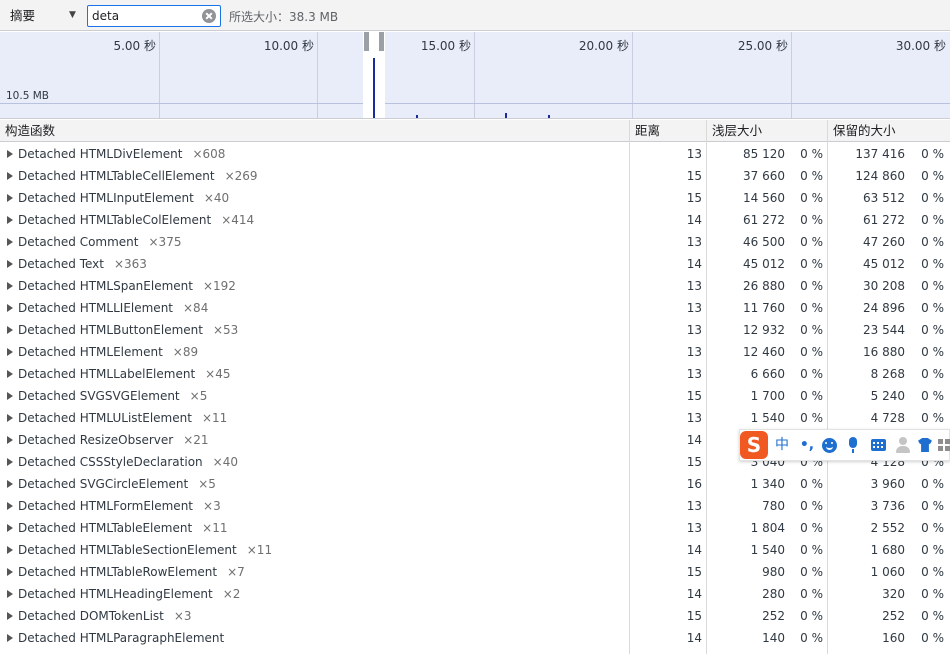 This screenshot has width=950, height=654. What do you see at coordinates (853, 445) in the screenshot?
I see `microphone-icon` at bounding box center [853, 445].